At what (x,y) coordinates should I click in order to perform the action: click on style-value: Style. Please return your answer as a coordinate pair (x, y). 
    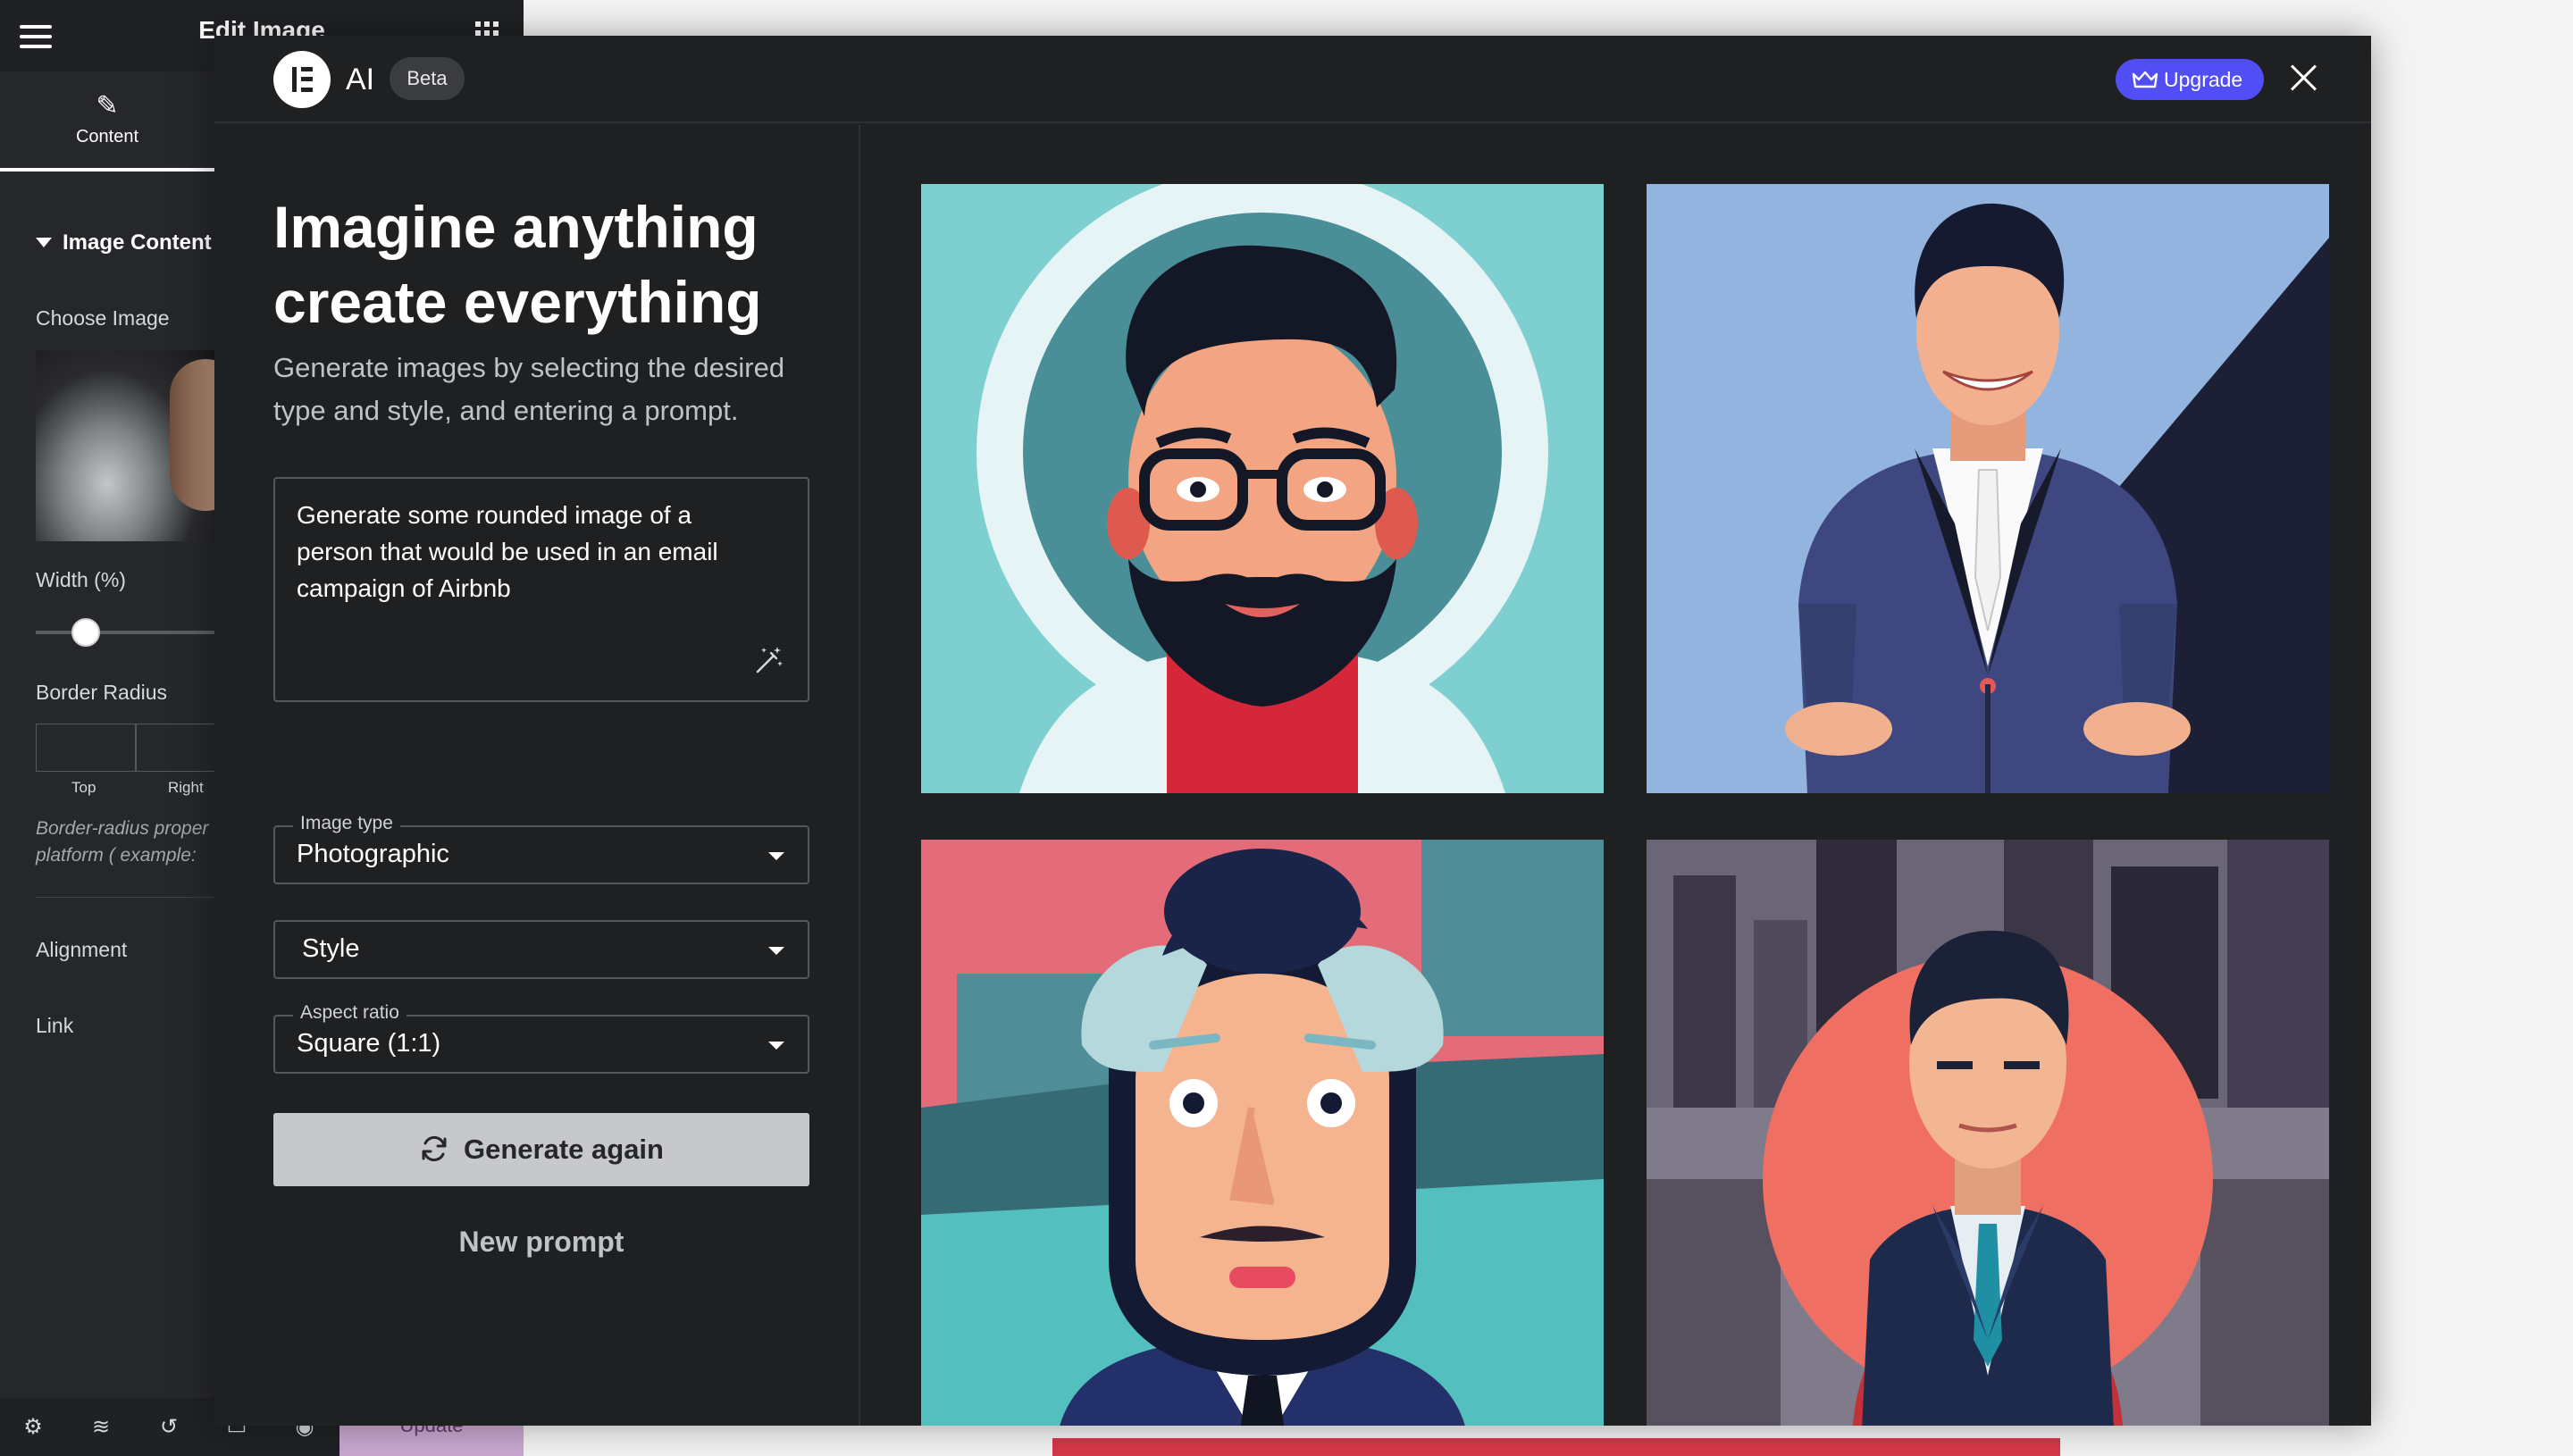
    Looking at the image, I should click on (331, 948).